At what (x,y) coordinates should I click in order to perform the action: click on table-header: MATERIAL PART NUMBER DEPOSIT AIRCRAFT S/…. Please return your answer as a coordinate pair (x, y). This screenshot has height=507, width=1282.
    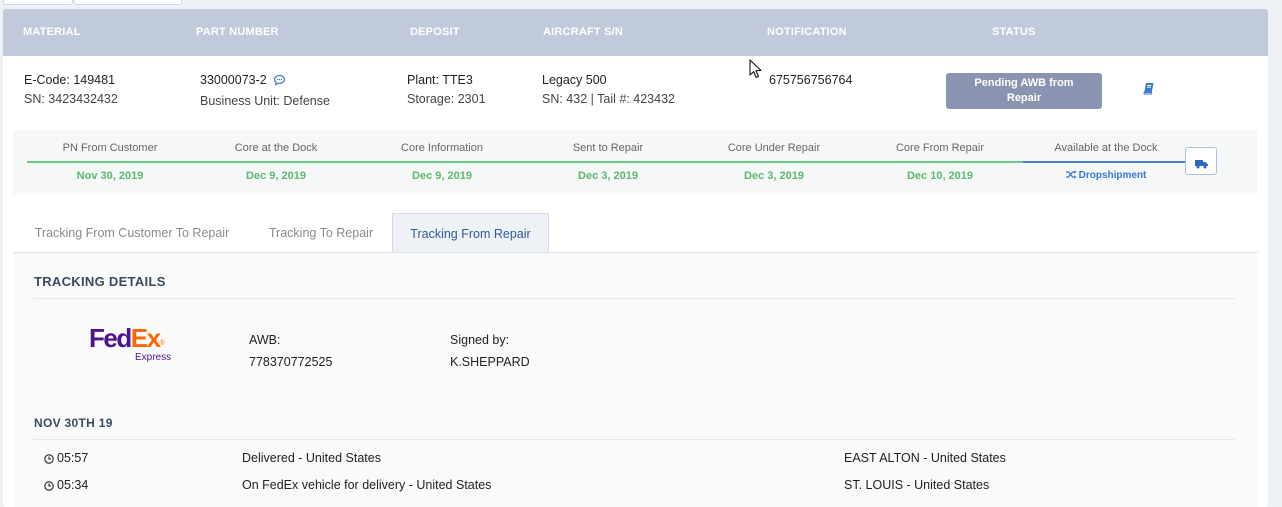
    Looking at the image, I should click on (635, 32).